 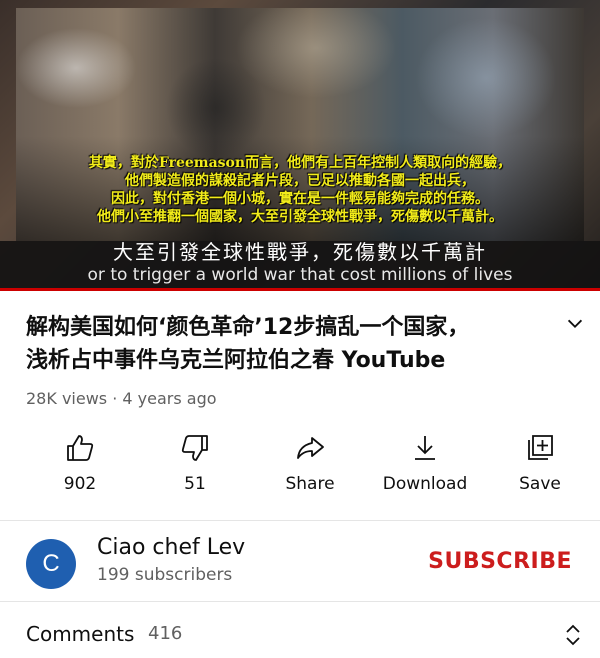 I want to click on overlay-line: 因此，對付香港一個小城，實在是一件輕易能夠完成的任務。, so click(x=300, y=199).